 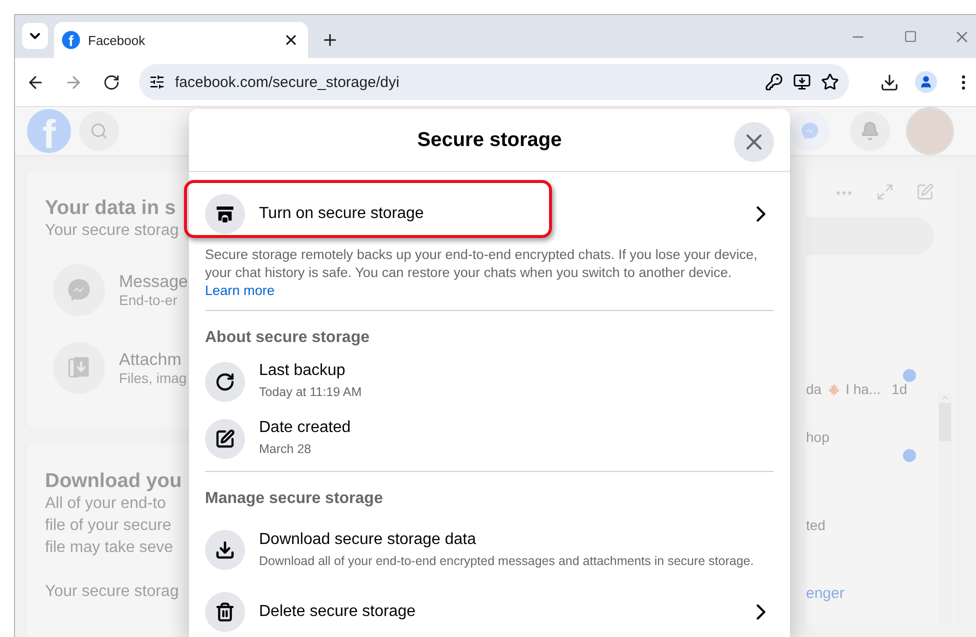 I want to click on section-heading: About secure storage, so click(x=287, y=338).